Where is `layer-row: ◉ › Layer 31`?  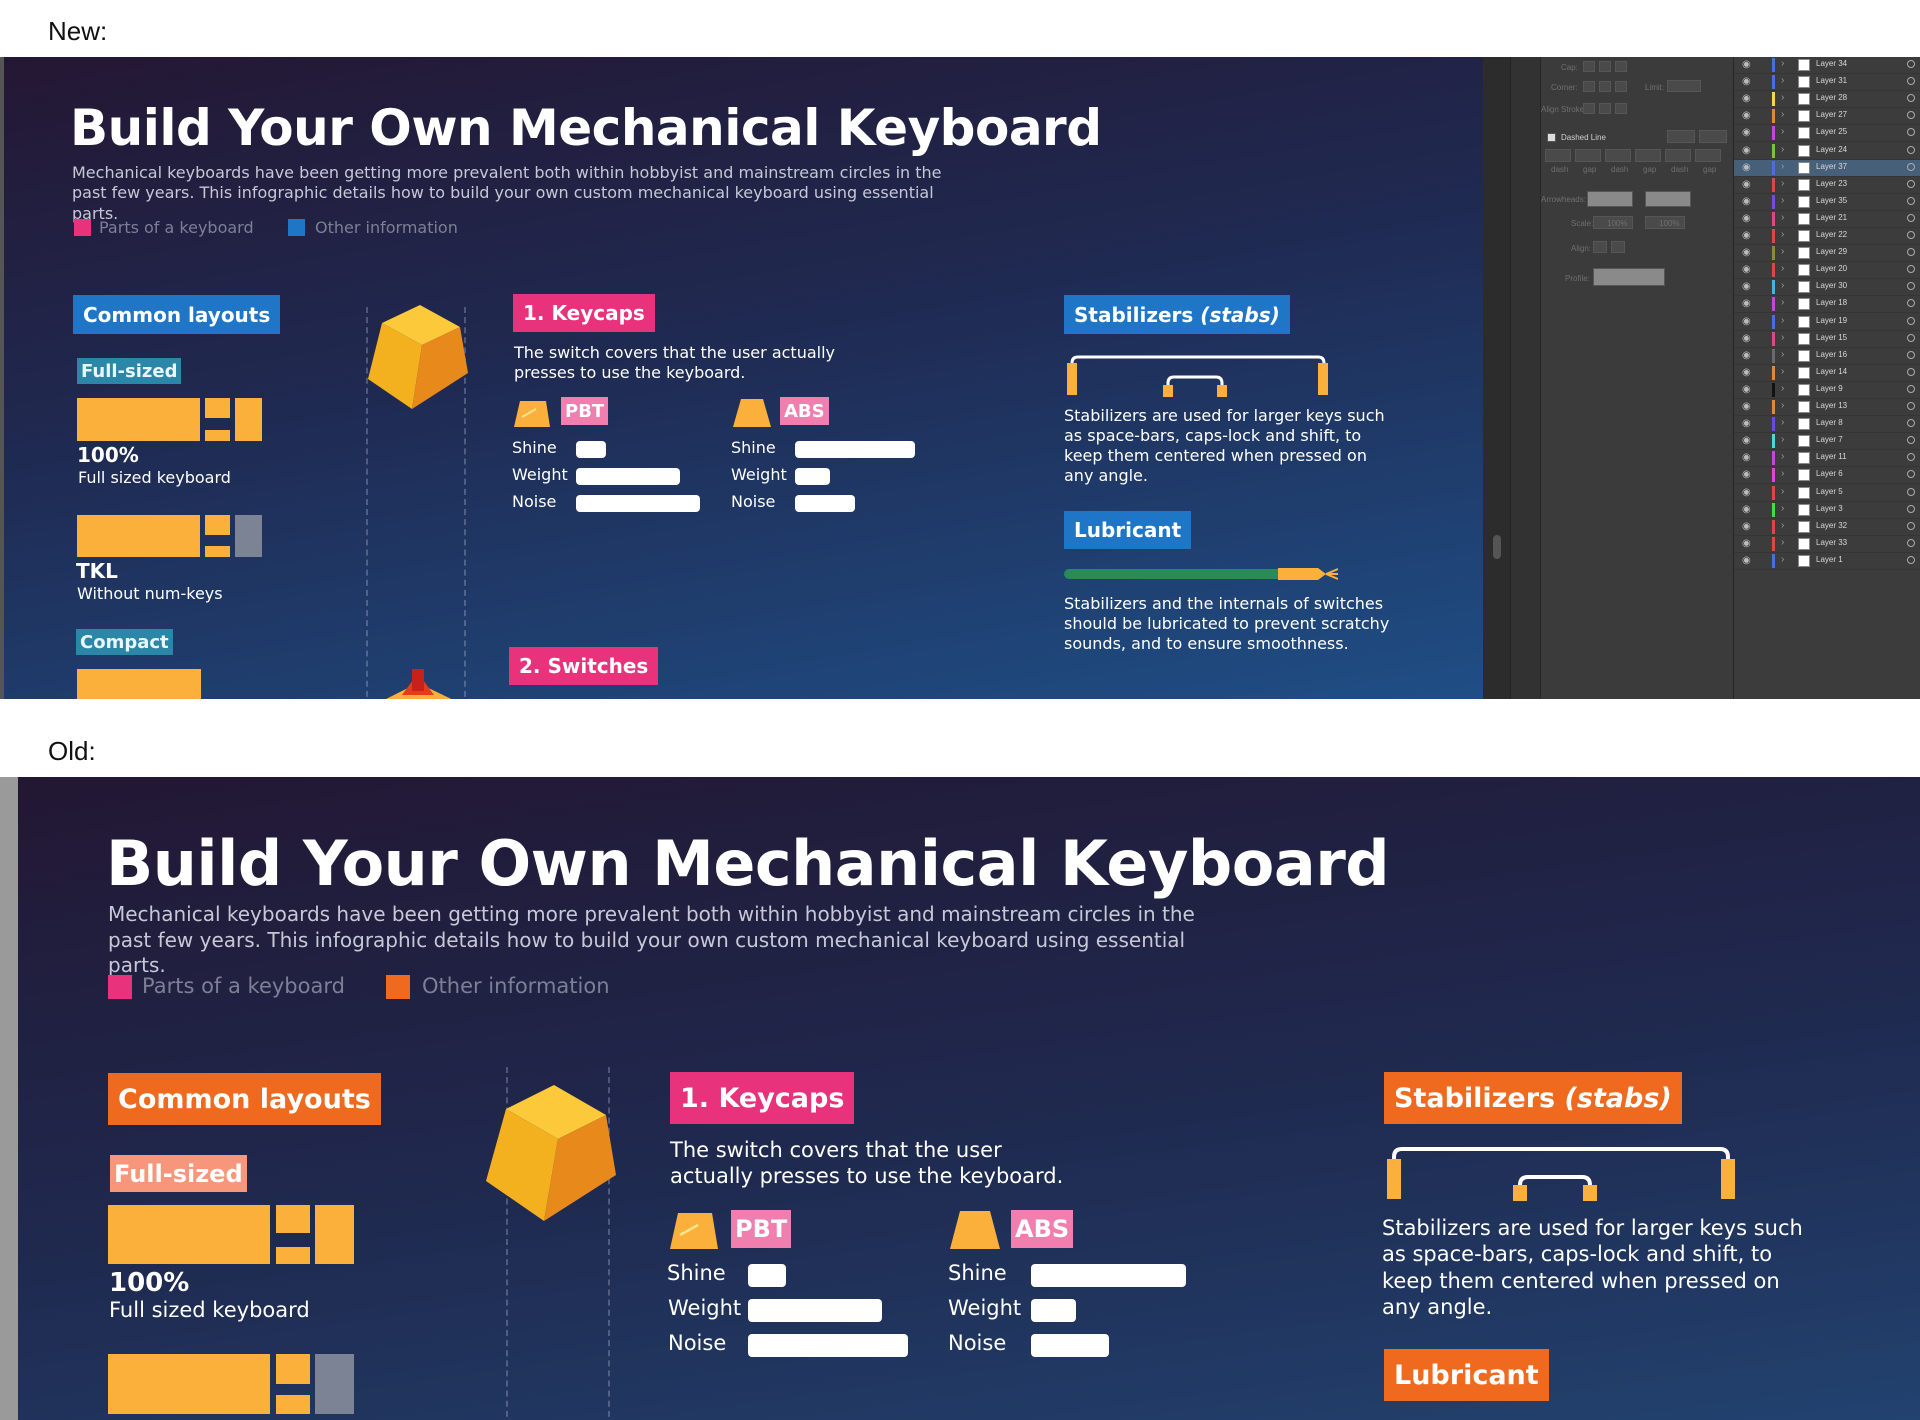
layer-row: ◉ › Layer 31 is located at coordinates (1827, 83).